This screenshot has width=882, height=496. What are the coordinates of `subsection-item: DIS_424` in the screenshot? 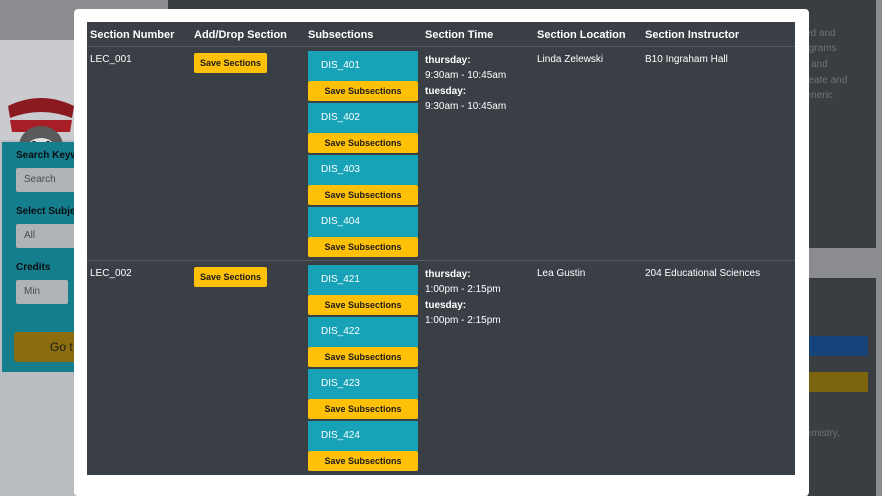 It's located at (363, 436).